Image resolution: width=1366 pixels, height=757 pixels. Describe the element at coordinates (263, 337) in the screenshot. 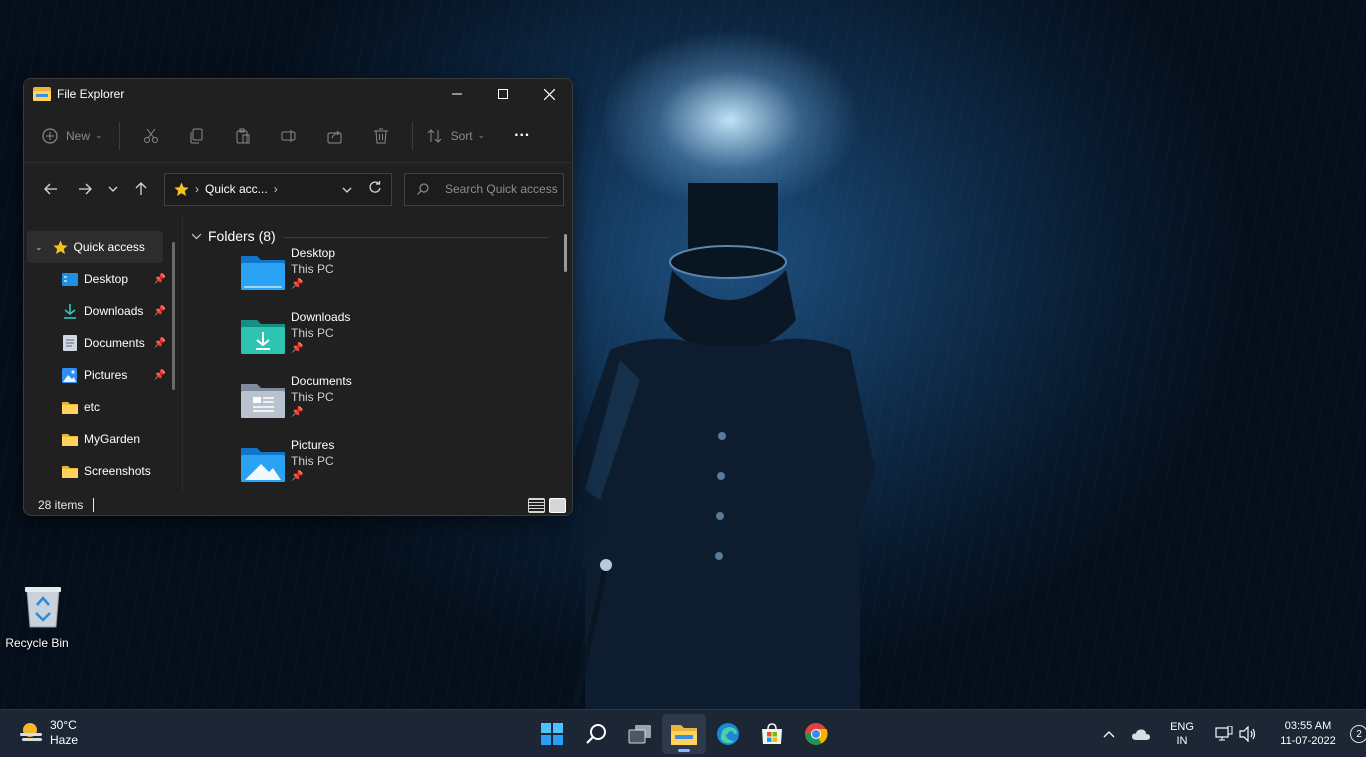

I see `downloads-folder-icon` at that location.